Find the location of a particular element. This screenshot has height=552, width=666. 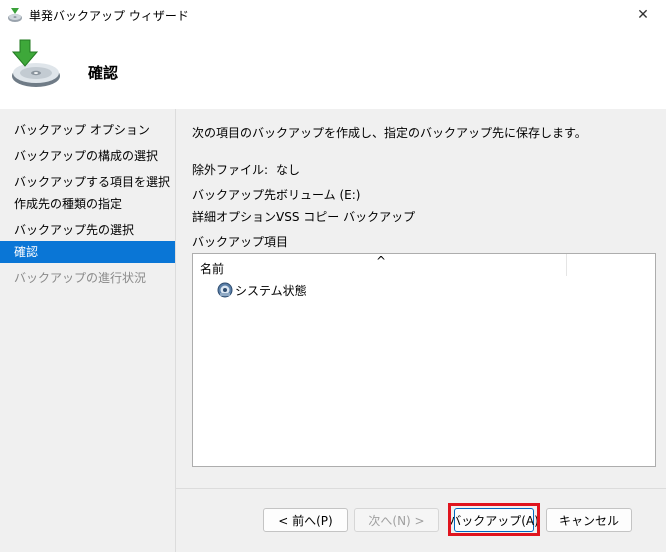

destination-value: ボリューム (E:) is located at coordinates (318, 195).